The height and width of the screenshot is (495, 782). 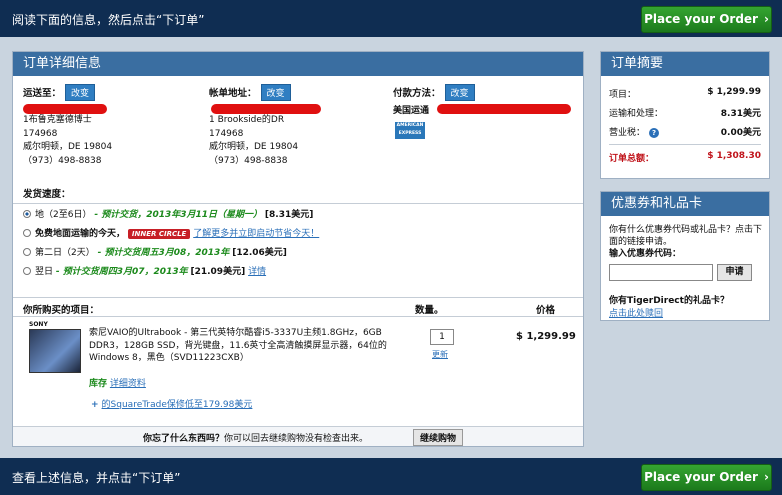 I want to click on product-details-link: 详细资料, so click(x=128, y=384).